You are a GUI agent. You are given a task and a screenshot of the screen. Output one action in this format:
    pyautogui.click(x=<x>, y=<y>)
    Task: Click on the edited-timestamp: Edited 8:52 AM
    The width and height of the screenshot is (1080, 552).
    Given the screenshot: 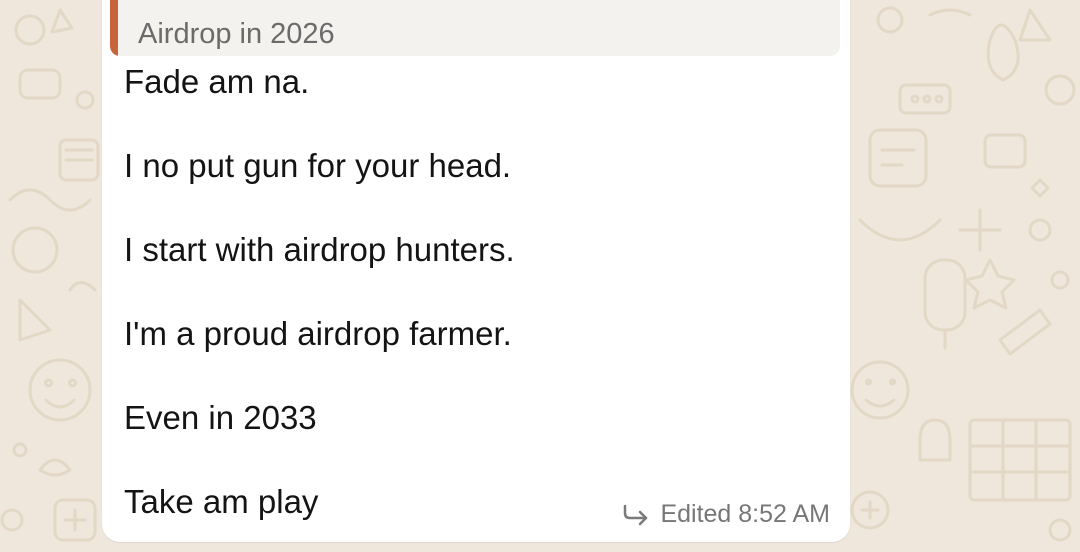 What is the action you would take?
    pyautogui.click(x=745, y=514)
    